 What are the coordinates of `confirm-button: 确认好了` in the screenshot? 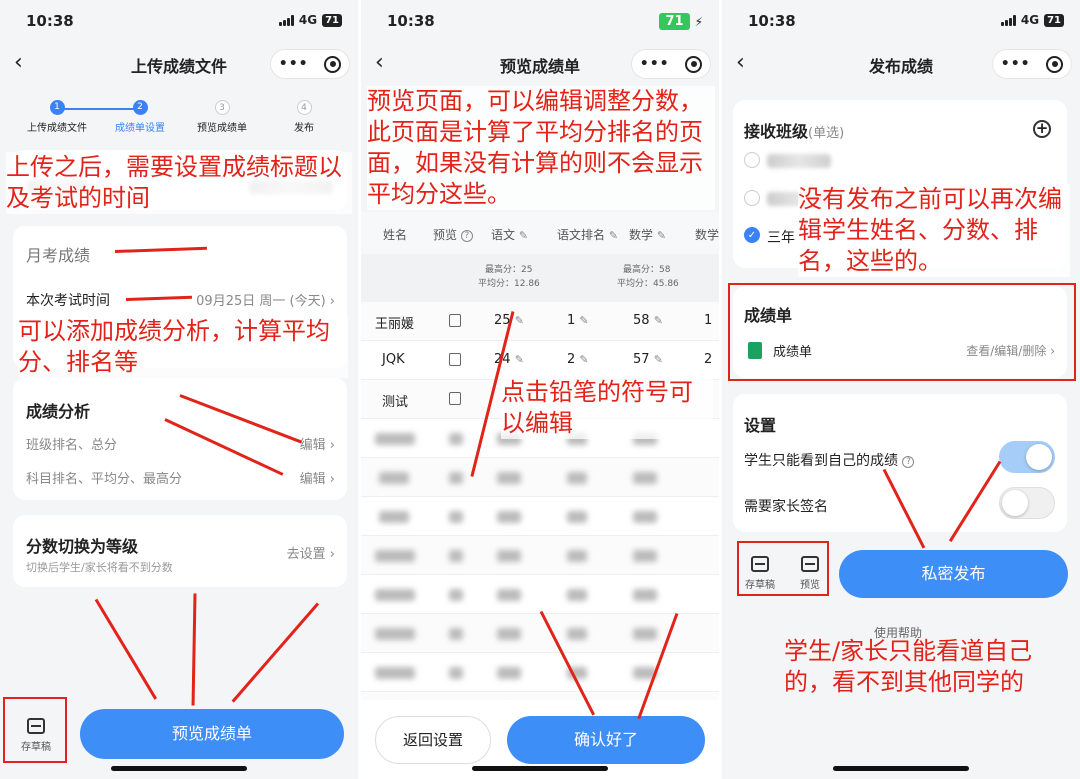 It's located at (606, 740).